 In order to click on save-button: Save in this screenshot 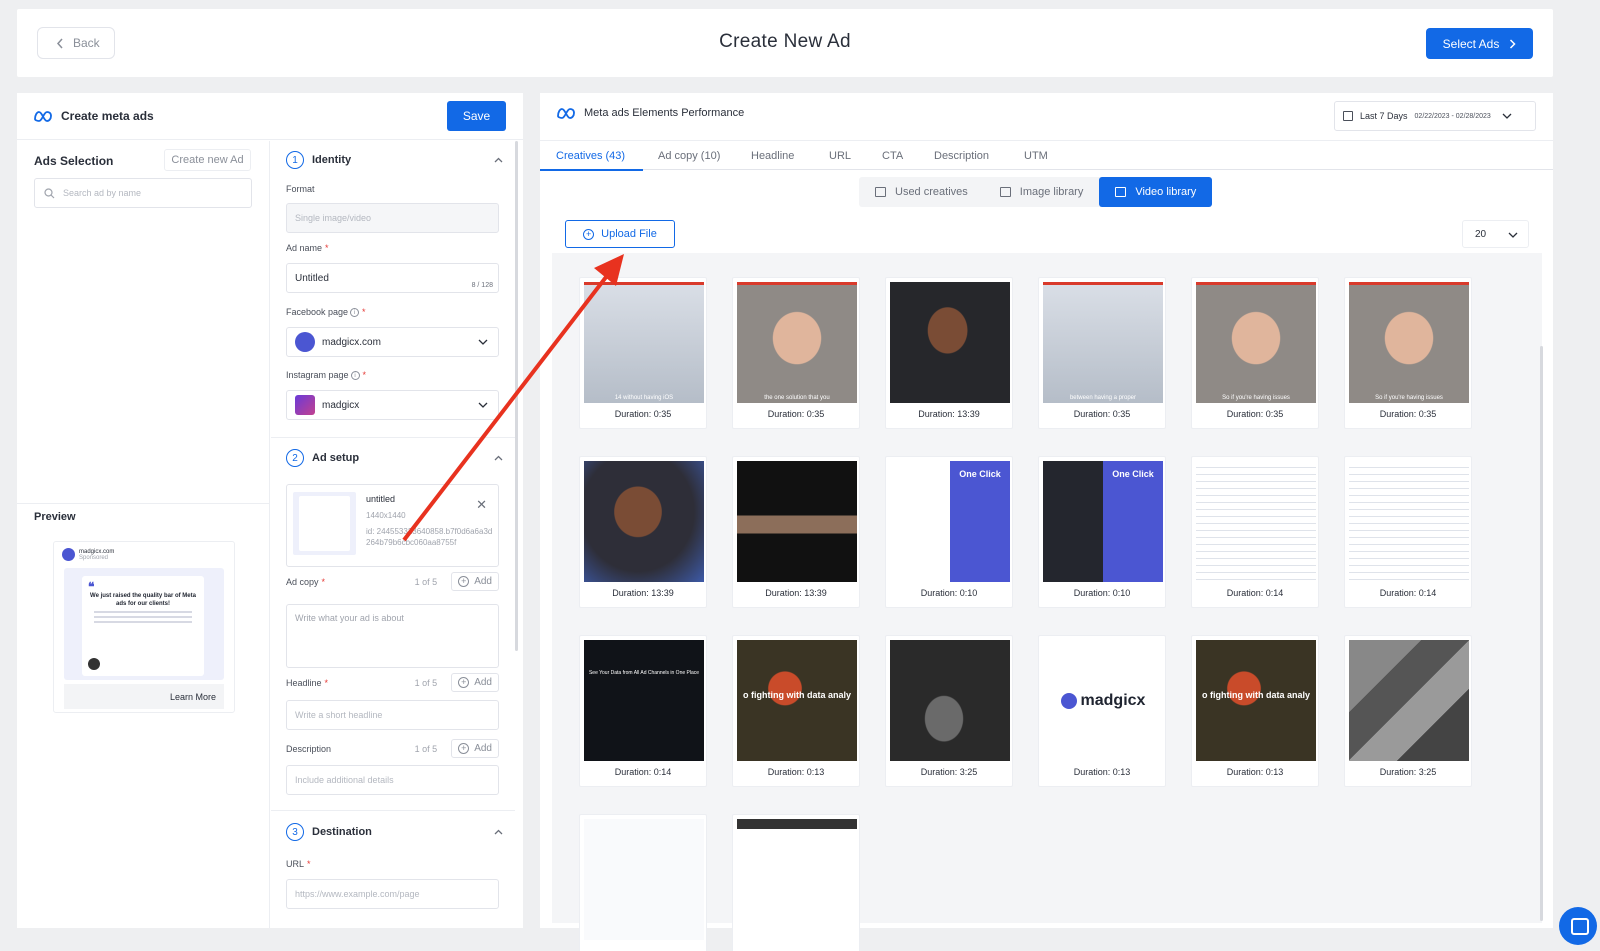, I will do `click(476, 116)`.